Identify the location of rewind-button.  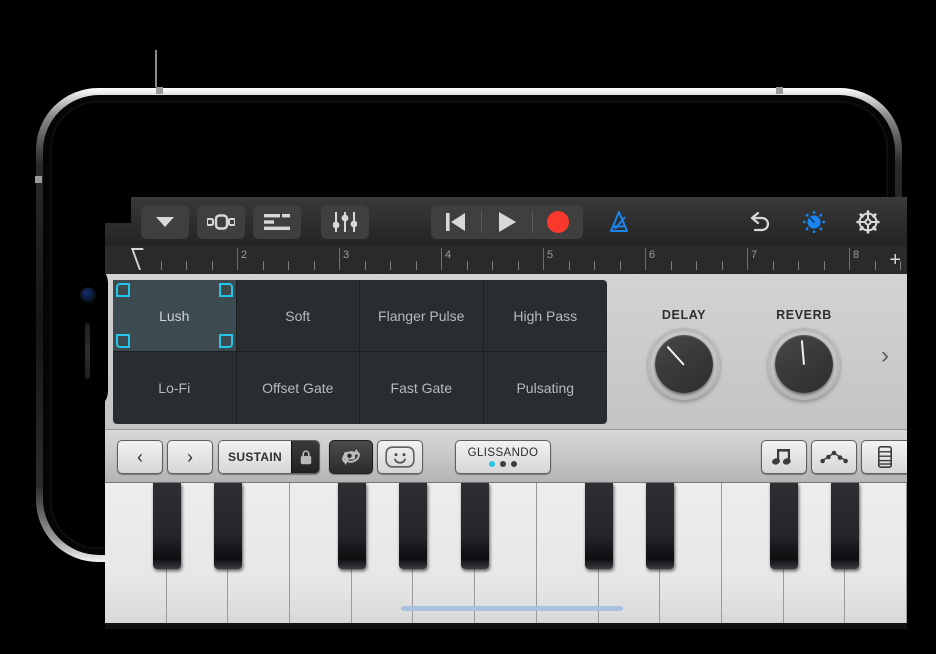
(456, 222).